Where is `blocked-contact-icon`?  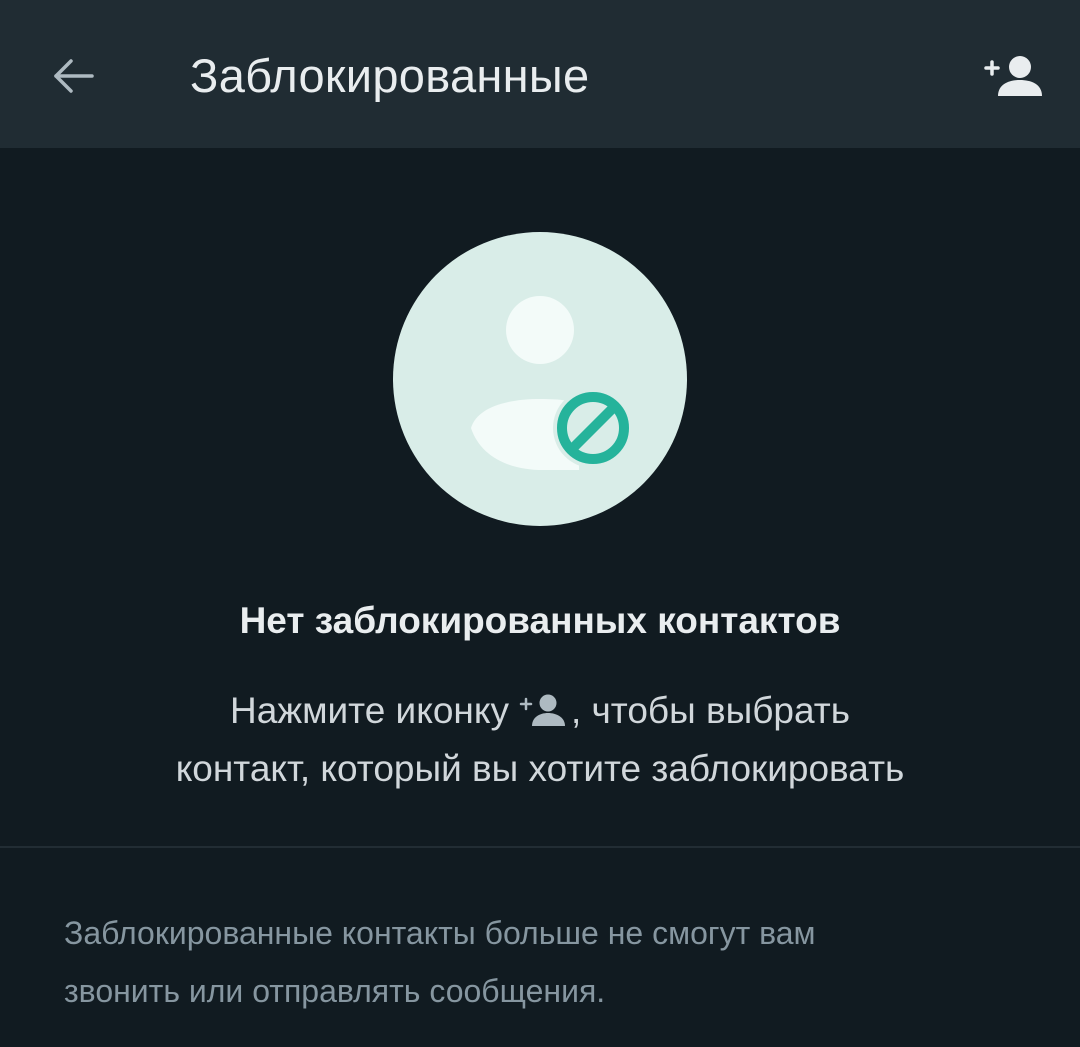
blocked-contact-icon is located at coordinates (540, 379).